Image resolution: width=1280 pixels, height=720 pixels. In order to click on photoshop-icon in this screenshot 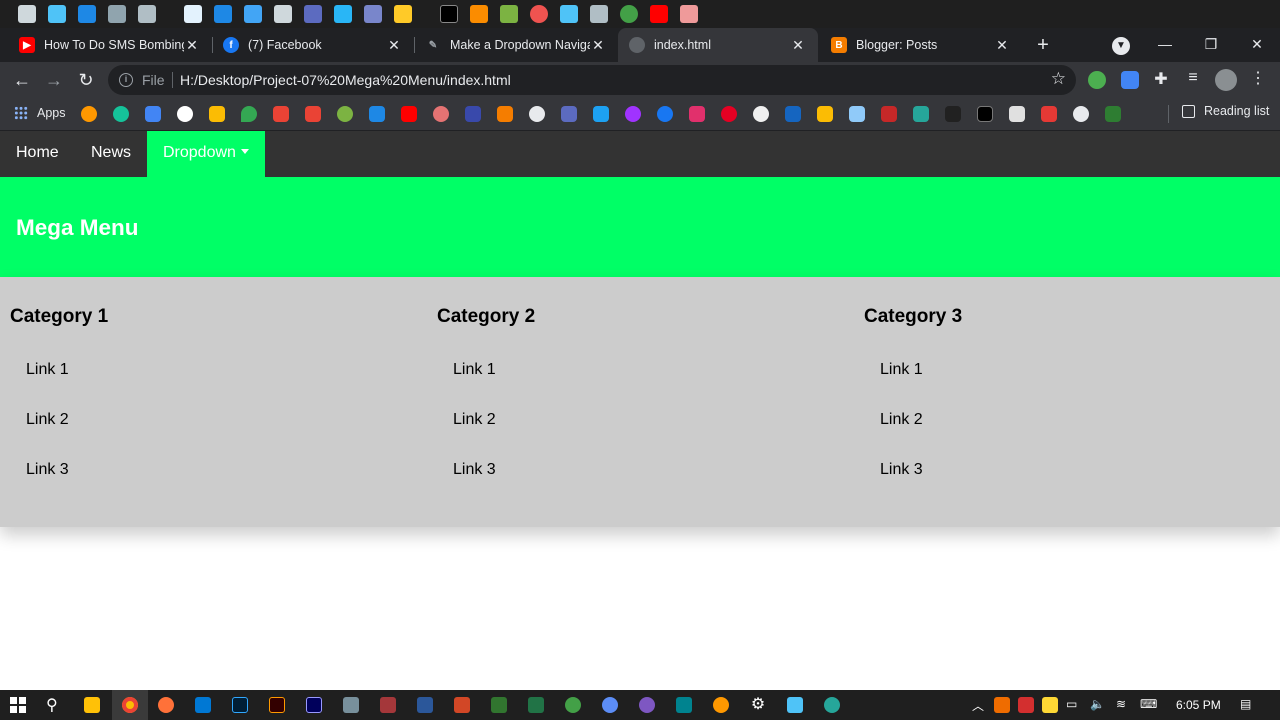, I will do `click(240, 705)`.